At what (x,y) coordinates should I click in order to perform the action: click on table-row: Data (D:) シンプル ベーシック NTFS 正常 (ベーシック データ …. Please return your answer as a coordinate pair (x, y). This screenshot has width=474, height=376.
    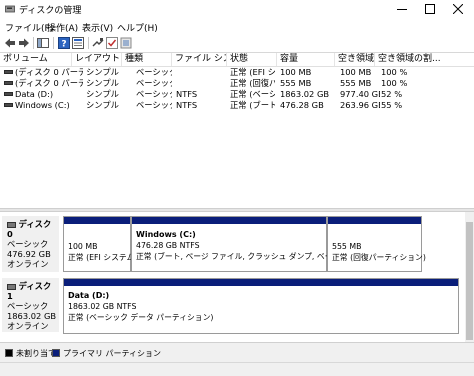
    Looking at the image, I should click on (237, 94).